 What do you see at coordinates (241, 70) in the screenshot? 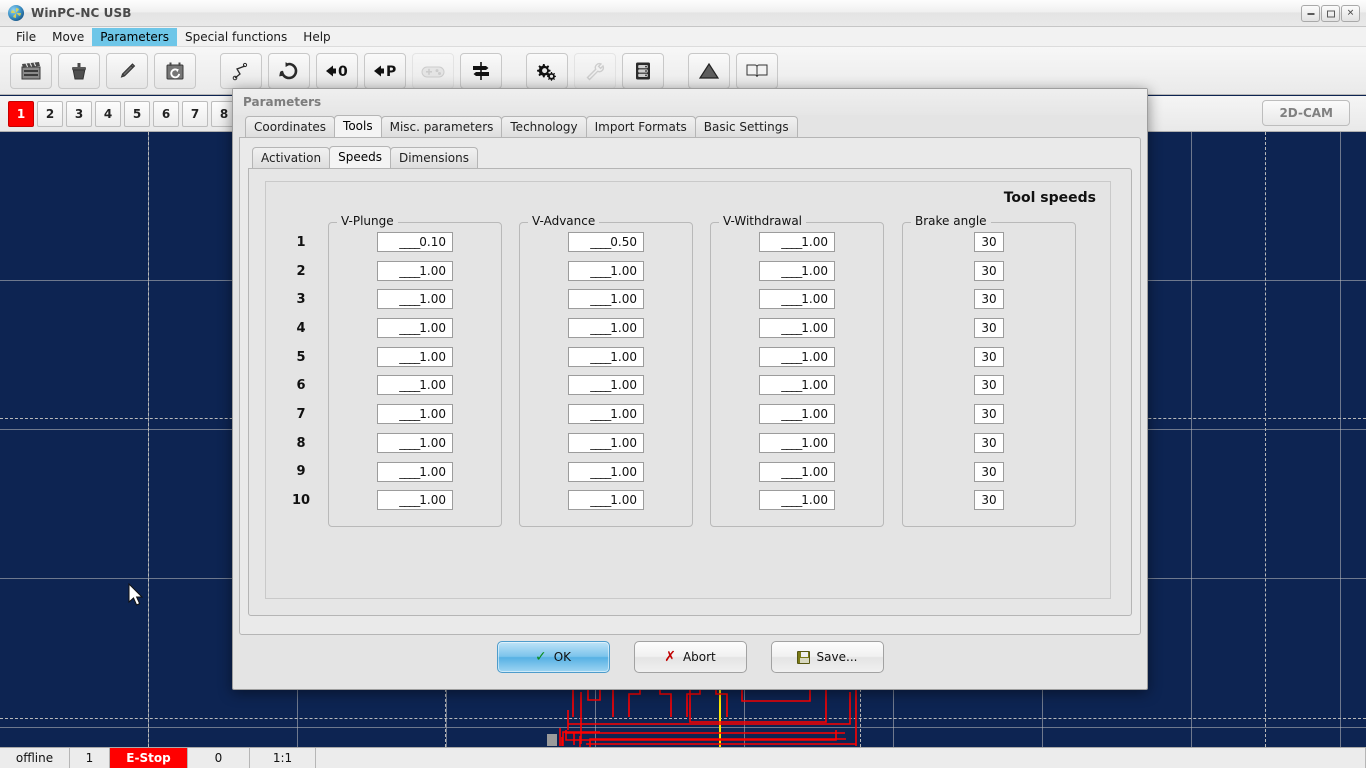
I see `polyline-path-icon` at bounding box center [241, 70].